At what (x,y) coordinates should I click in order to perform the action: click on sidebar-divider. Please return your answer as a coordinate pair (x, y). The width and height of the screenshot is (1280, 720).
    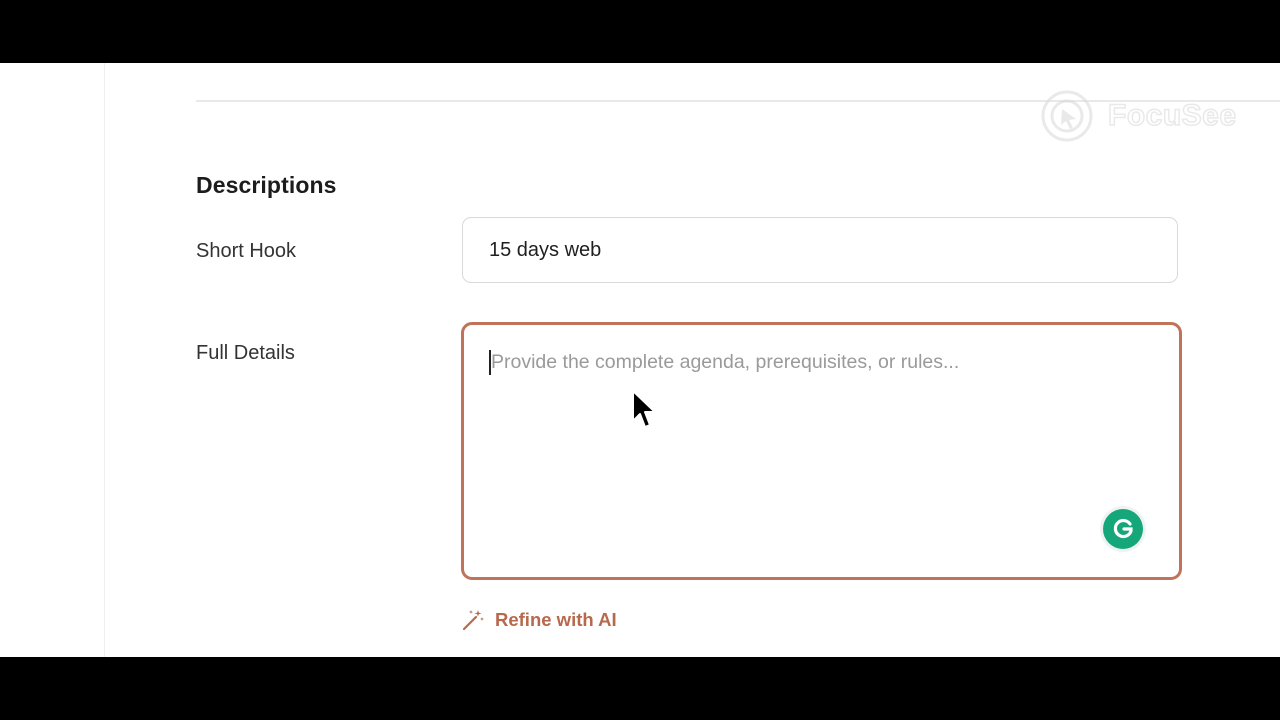
    Looking at the image, I should click on (104, 360).